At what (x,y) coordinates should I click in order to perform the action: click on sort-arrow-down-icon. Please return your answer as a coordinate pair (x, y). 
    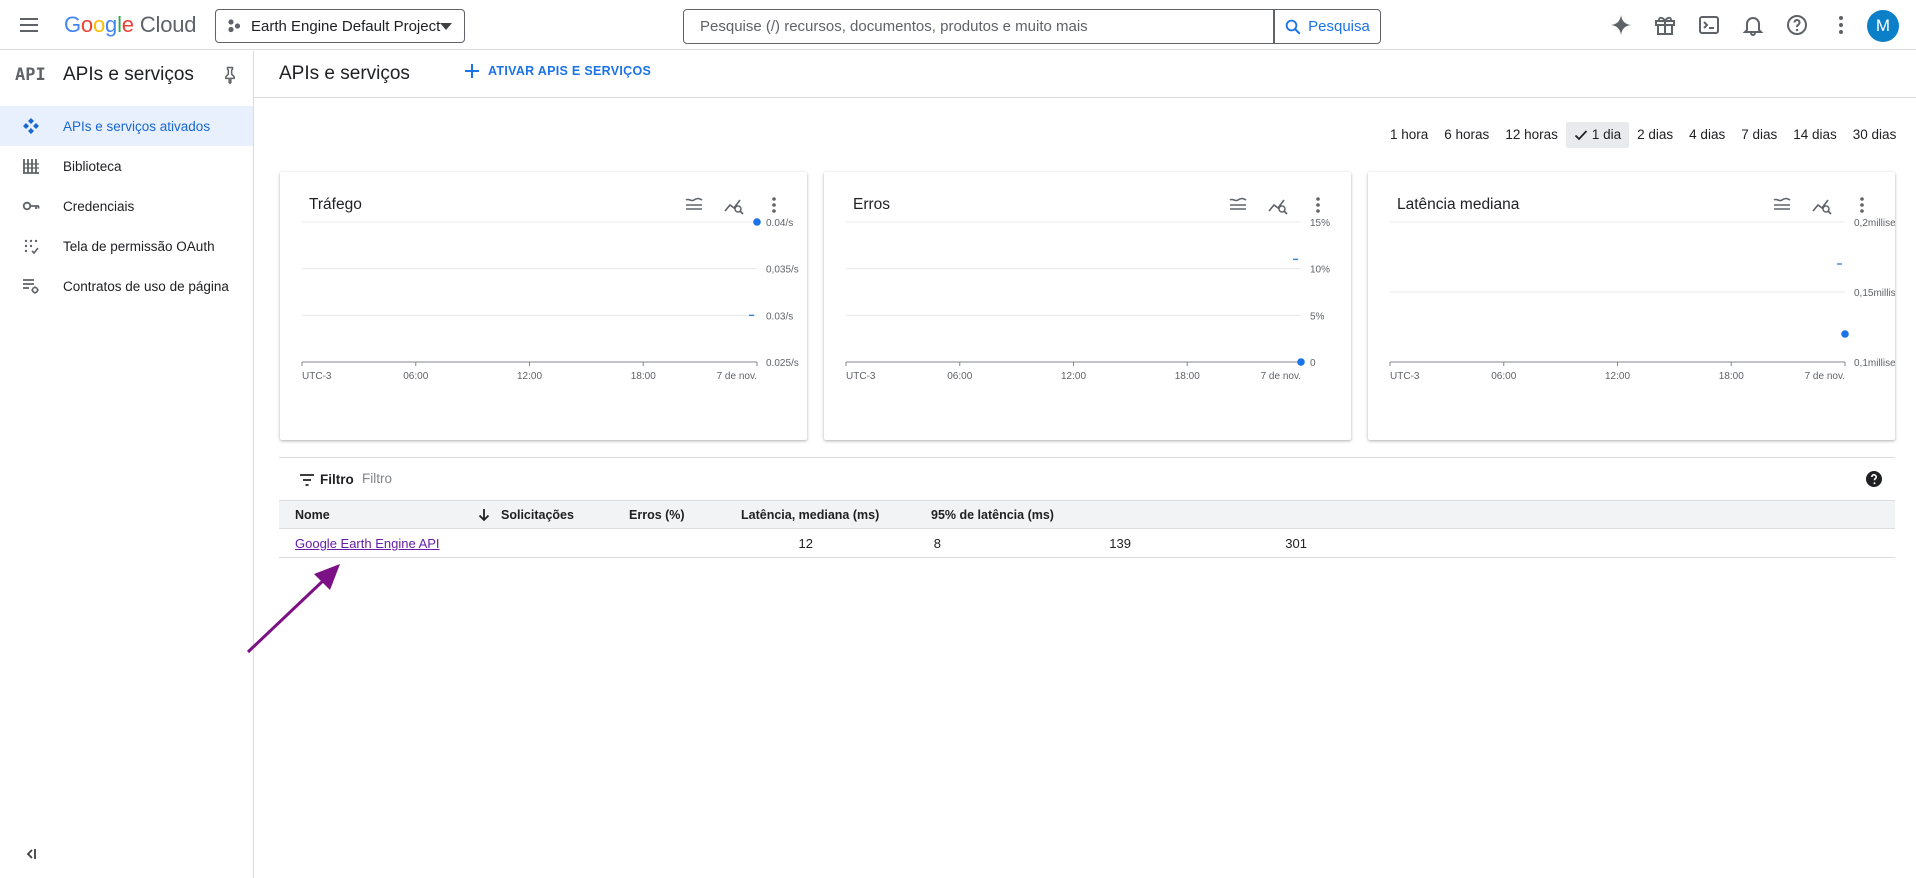
    Looking at the image, I should click on (484, 515).